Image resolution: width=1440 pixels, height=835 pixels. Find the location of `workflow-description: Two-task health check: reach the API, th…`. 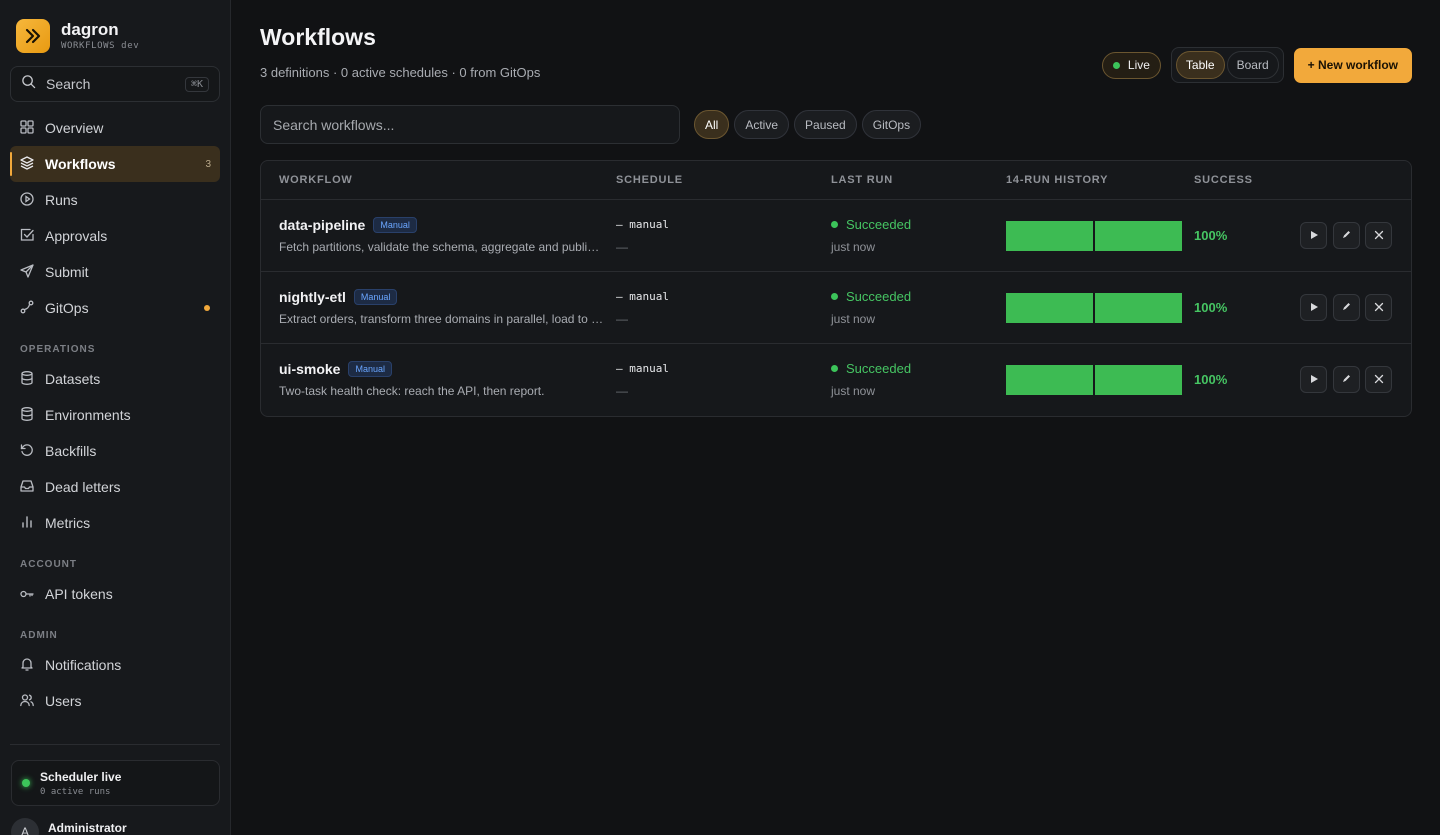

workflow-description: Two-task health check: reach the API, th… is located at coordinates (412, 391).